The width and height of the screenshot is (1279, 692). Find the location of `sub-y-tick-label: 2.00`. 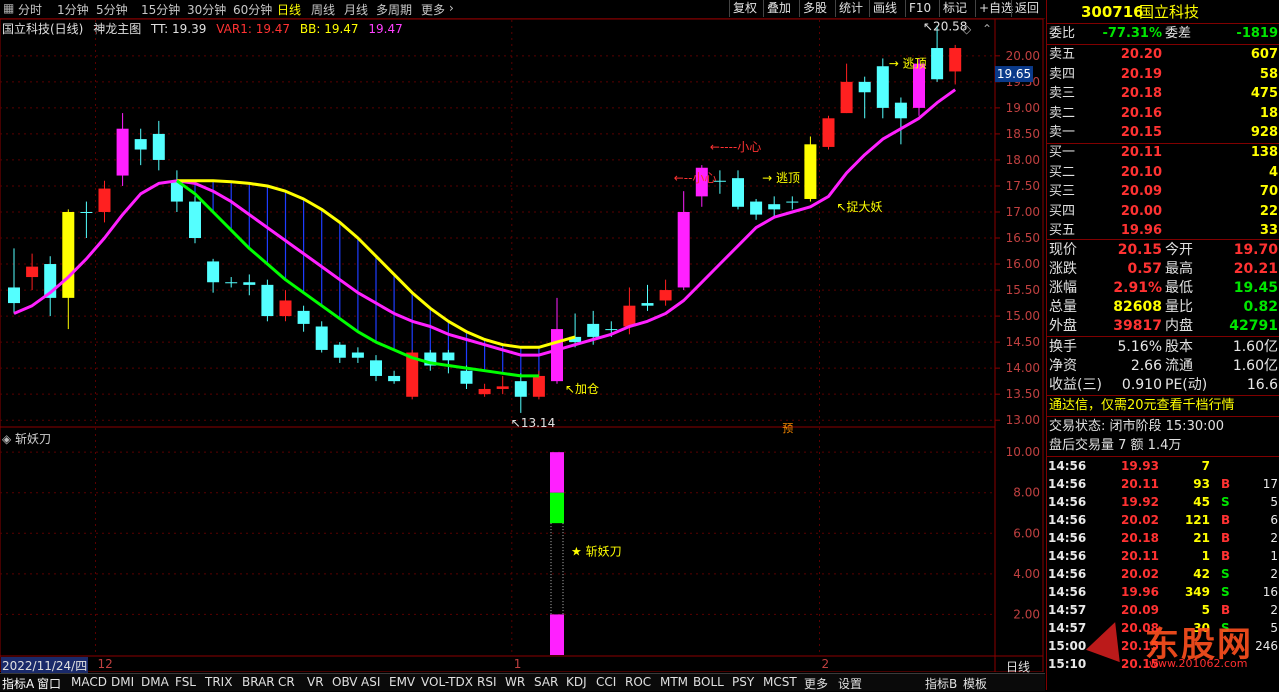

sub-y-tick-label: 2.00 is located at coordinates (1026, 614).